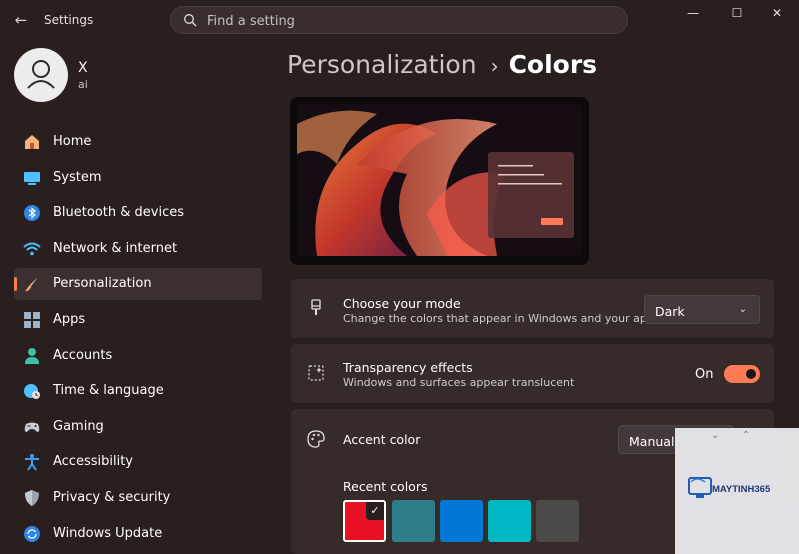 The image size is (799, 554). I want to click on accessibility-icon, so click(32, 462).